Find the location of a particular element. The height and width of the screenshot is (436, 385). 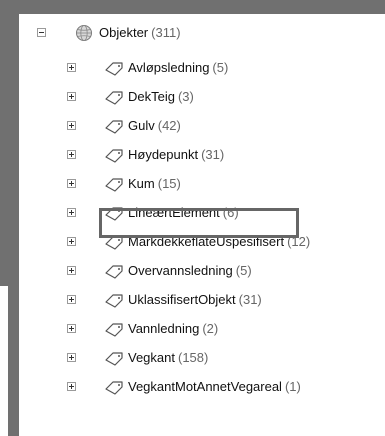

tree-item: Avløpsledning (5) is located at coordinates (202, 68).